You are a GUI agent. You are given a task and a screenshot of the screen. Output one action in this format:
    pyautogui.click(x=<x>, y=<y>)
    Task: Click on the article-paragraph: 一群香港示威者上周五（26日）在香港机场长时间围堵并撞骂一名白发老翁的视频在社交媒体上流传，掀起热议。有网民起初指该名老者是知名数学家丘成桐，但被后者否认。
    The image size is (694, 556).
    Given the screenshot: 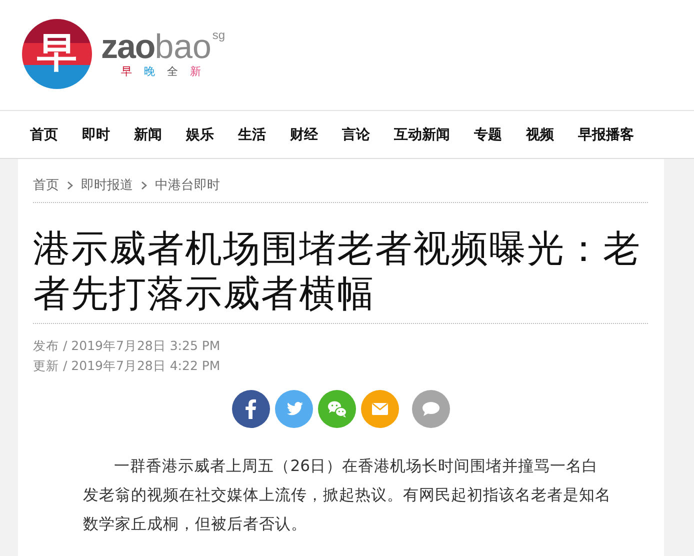 What is the action you would take?
    pyautogui.click(x=347, y=495)
    